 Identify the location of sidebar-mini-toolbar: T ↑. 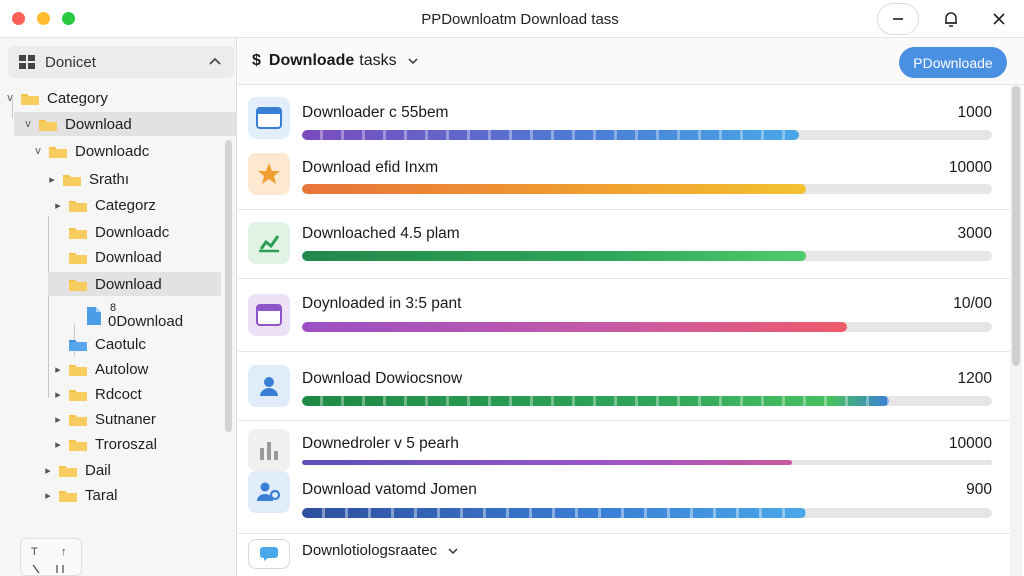
(51, 557).